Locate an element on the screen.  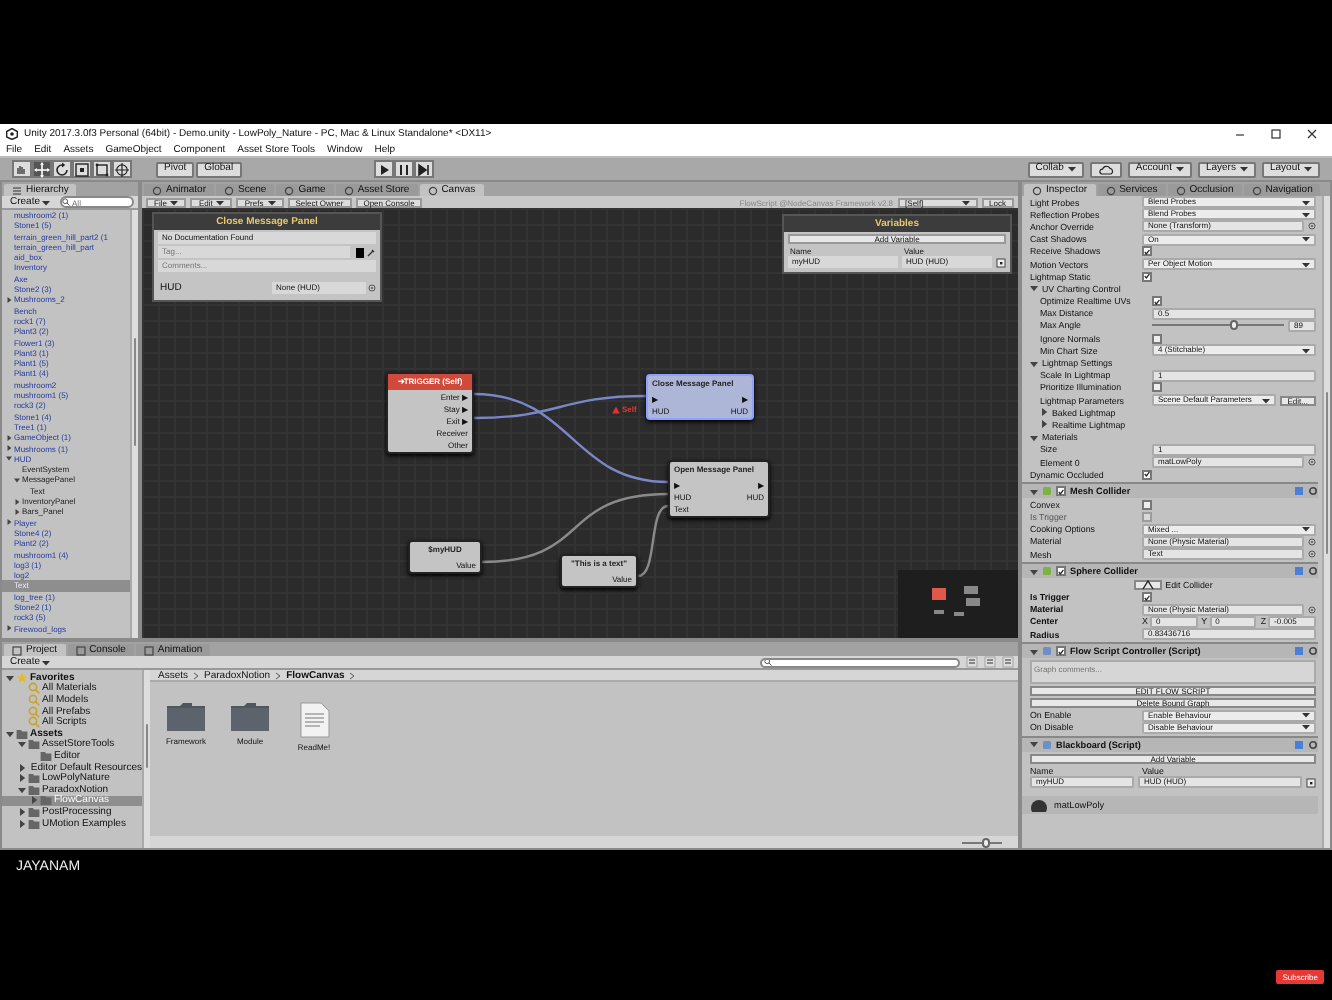
hand-tool-icon is located at coordinates (22, 169).